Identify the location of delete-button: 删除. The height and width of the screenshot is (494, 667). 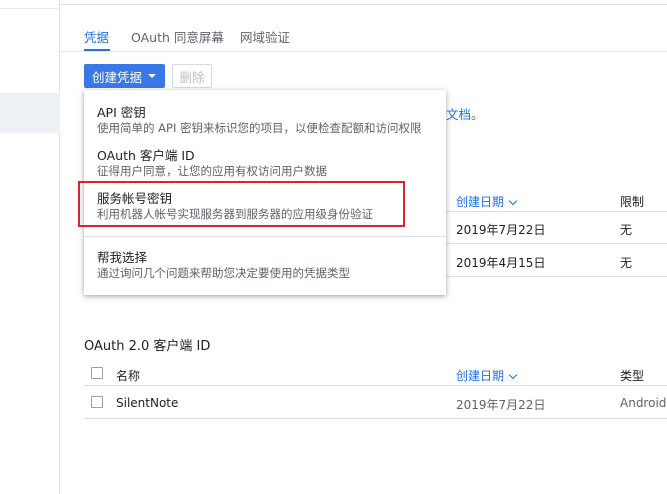
(192, 76).